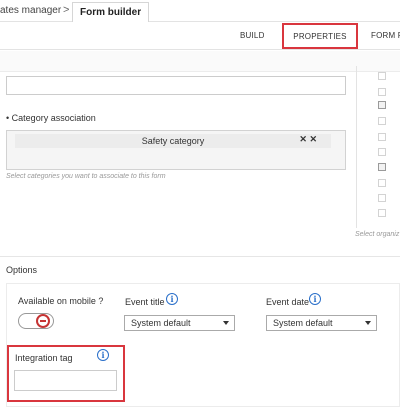 The height and width of the screenshot is (410, 400). I want to click on available-on-mobile-toggle, so click(36, 321).